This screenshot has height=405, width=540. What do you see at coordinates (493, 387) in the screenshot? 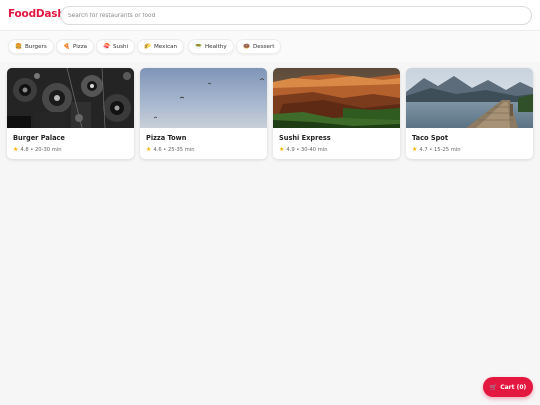
I see `cart-icon: 🛒` at bounding box center [493, 387].